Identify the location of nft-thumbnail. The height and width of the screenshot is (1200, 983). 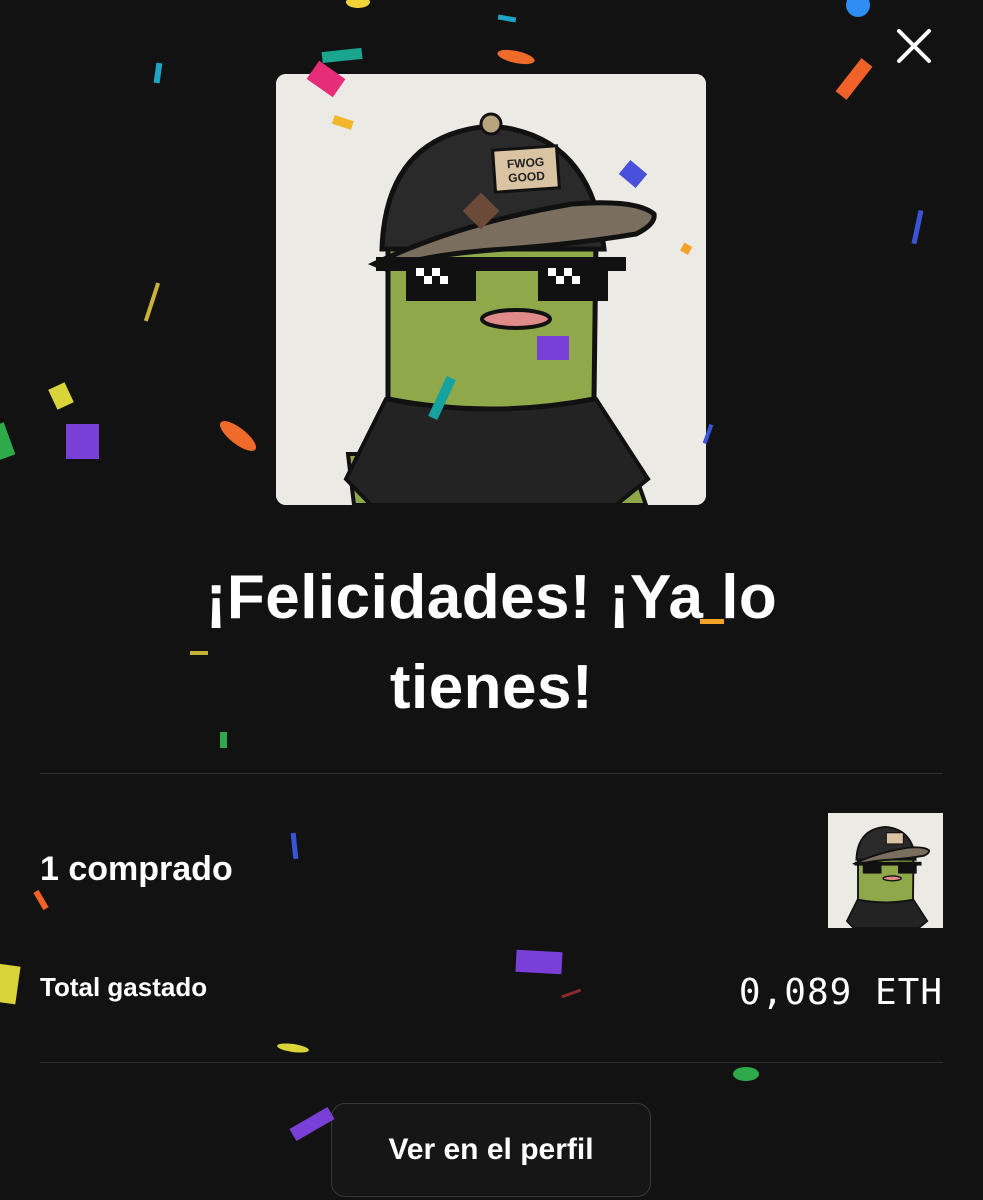
(885, 870).